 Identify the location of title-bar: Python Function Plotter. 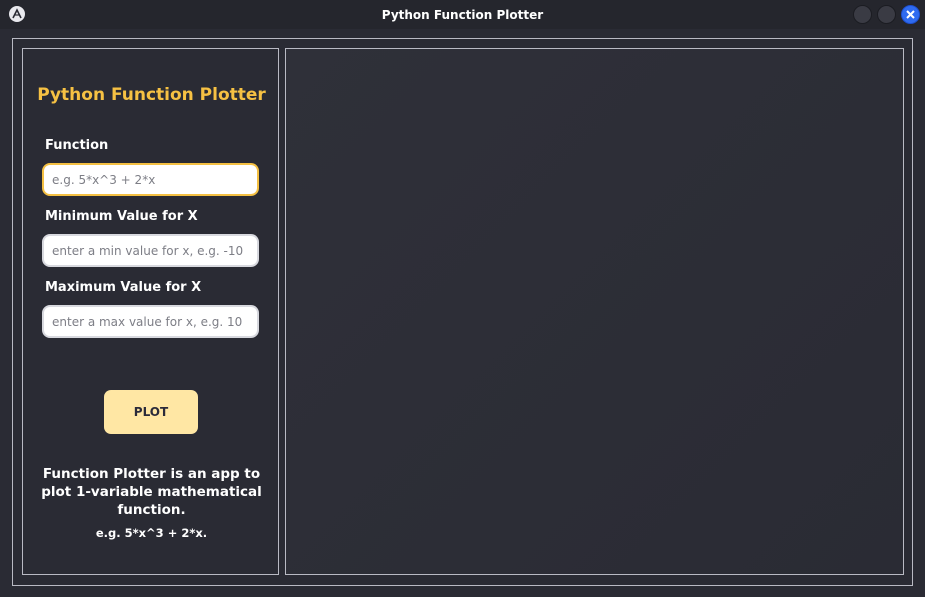
(462, 14).